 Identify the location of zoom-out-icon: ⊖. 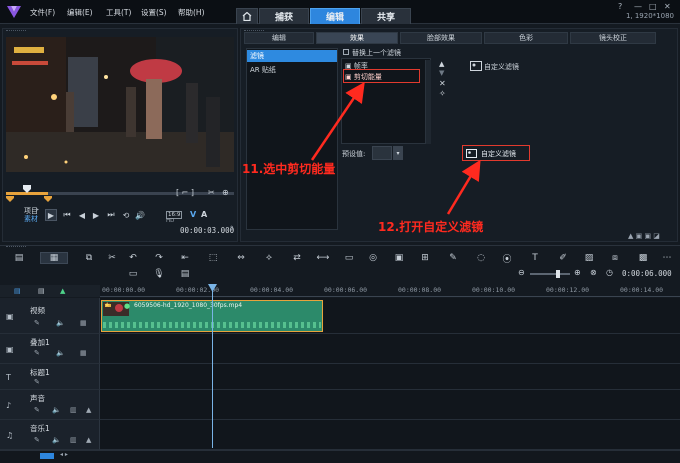
(521, 272).